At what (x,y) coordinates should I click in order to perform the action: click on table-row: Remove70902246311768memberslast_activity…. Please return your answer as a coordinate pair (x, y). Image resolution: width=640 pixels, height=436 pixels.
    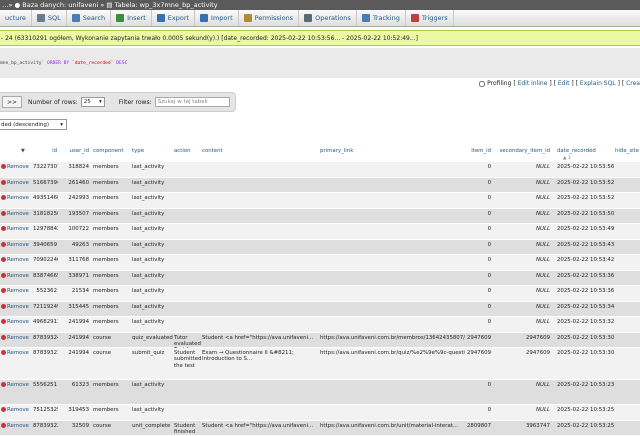
    Looking at the image, I should click on (320, 263).